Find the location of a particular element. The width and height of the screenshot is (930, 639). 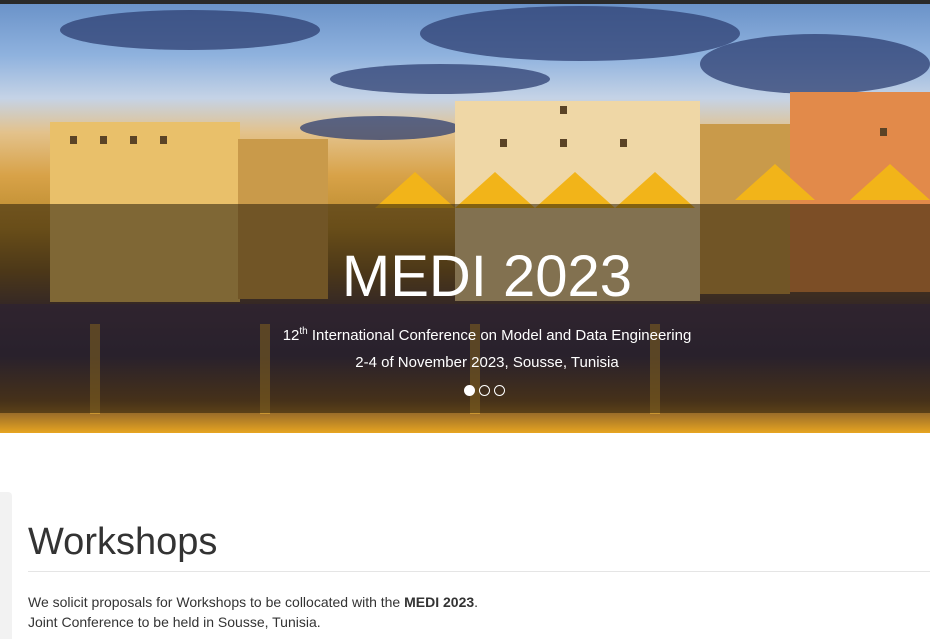

hero-title: MEDI 2023 is located at coordinates (487, 276).